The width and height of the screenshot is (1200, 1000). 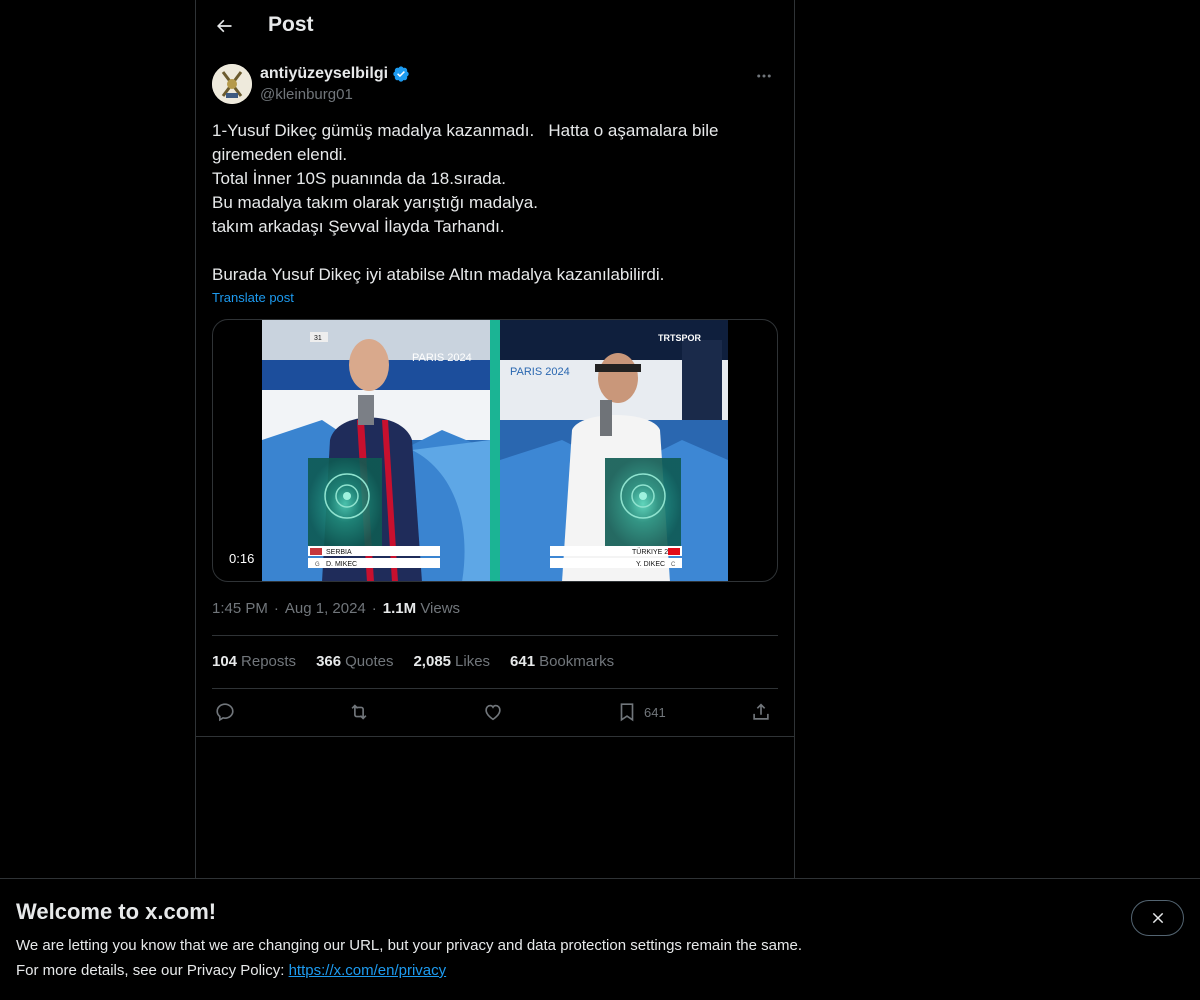 I want to click on like-button, so click(x=493, y=712).